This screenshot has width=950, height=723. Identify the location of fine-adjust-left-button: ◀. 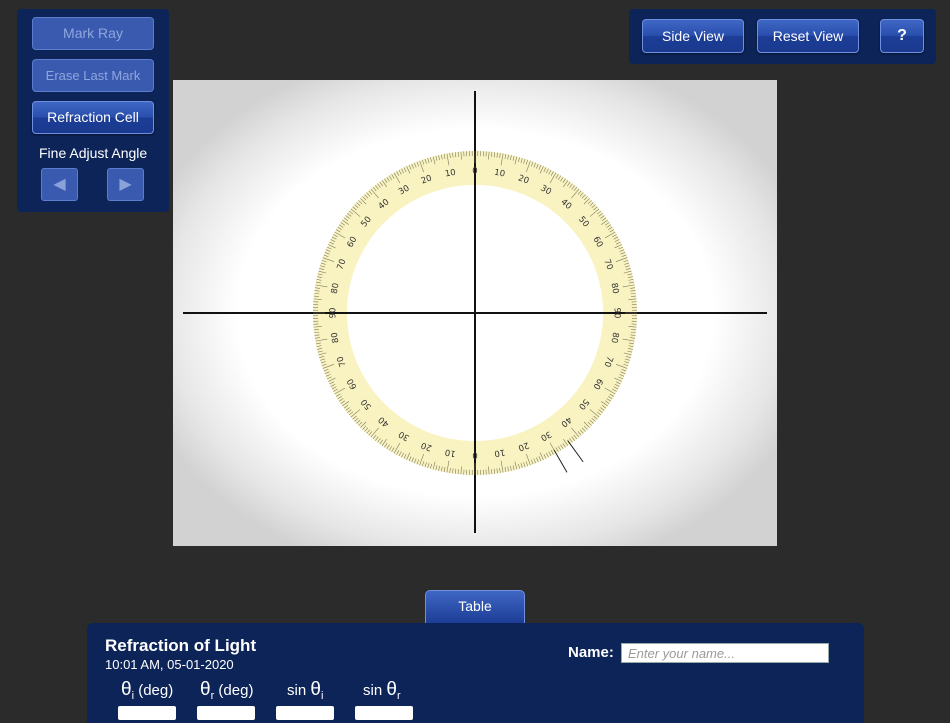
(59, 184).